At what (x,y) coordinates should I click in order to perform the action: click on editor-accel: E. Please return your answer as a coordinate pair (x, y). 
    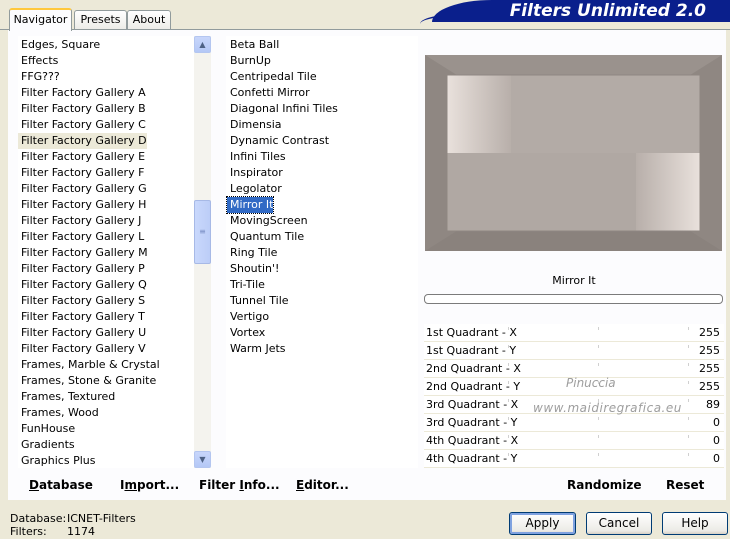
    Looking at the image, I should click on (300, 485).